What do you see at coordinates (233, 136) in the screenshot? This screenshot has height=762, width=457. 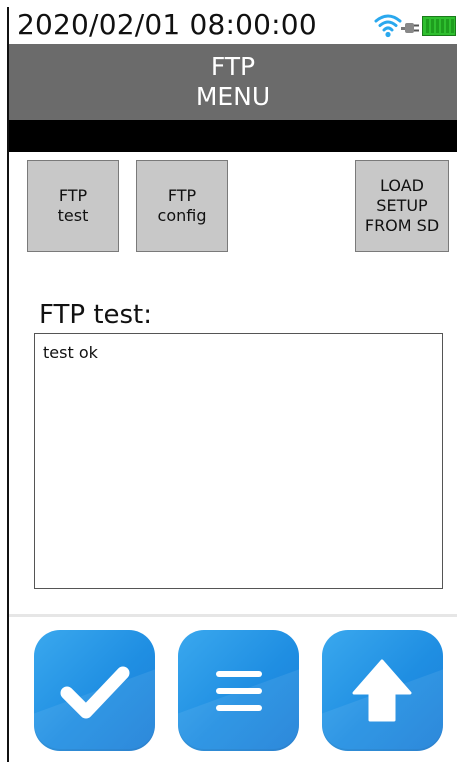 I see `header-band` at bounding box center [233, 136].